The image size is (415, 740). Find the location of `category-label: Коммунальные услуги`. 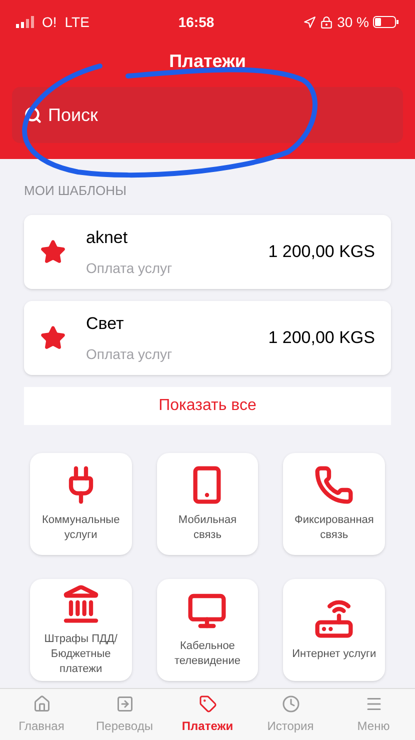

category-label: Коммунальные услуги is located at coordinates (80, 528).